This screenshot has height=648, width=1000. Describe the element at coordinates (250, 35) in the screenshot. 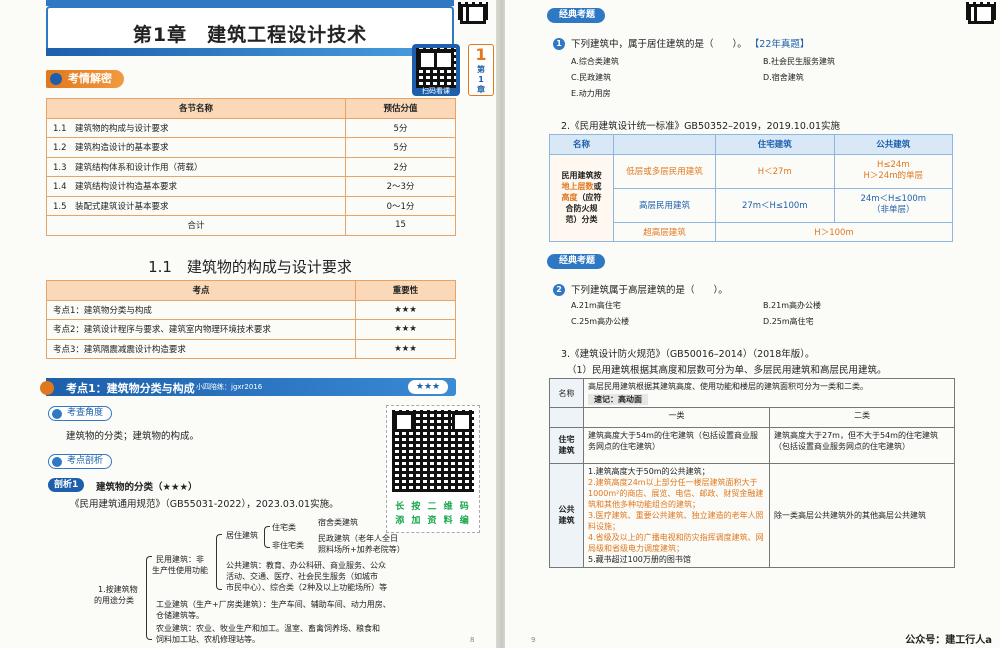

I see `chapter-title: 第1章 建筑工程设计技术` at that location.